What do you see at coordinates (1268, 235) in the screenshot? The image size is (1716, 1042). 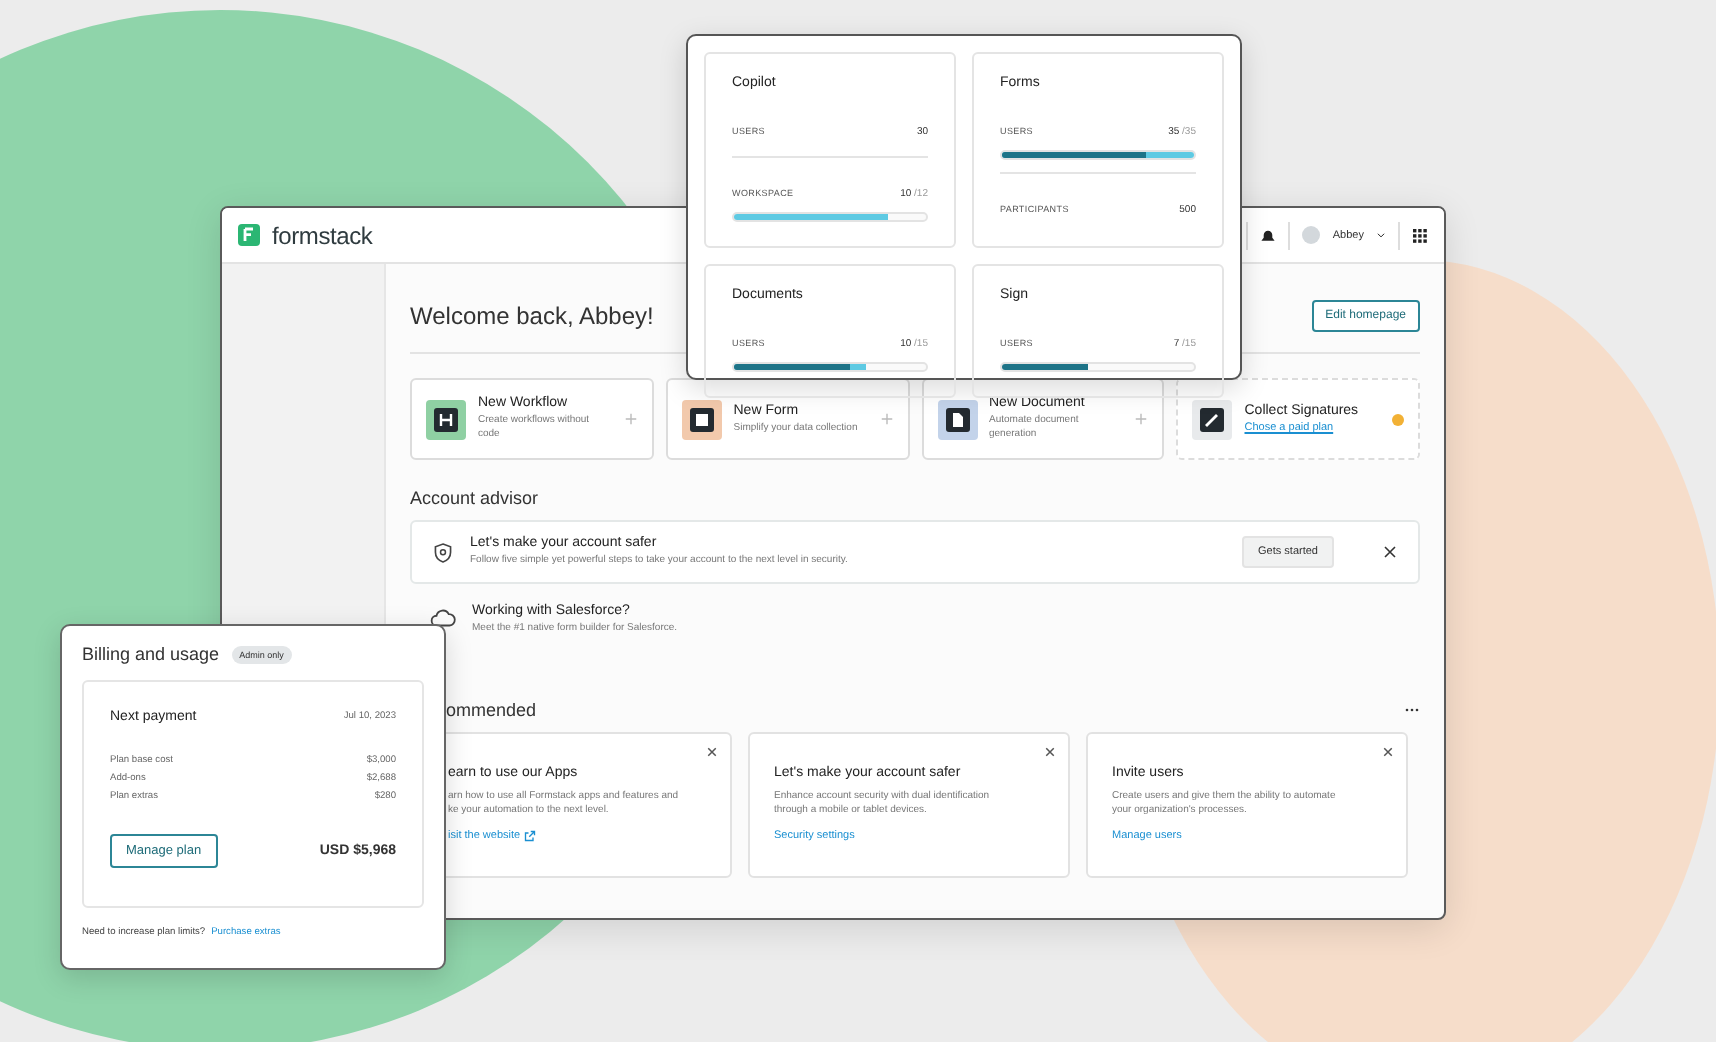 I see `bell-icon` at bounding box center [1268, 235].